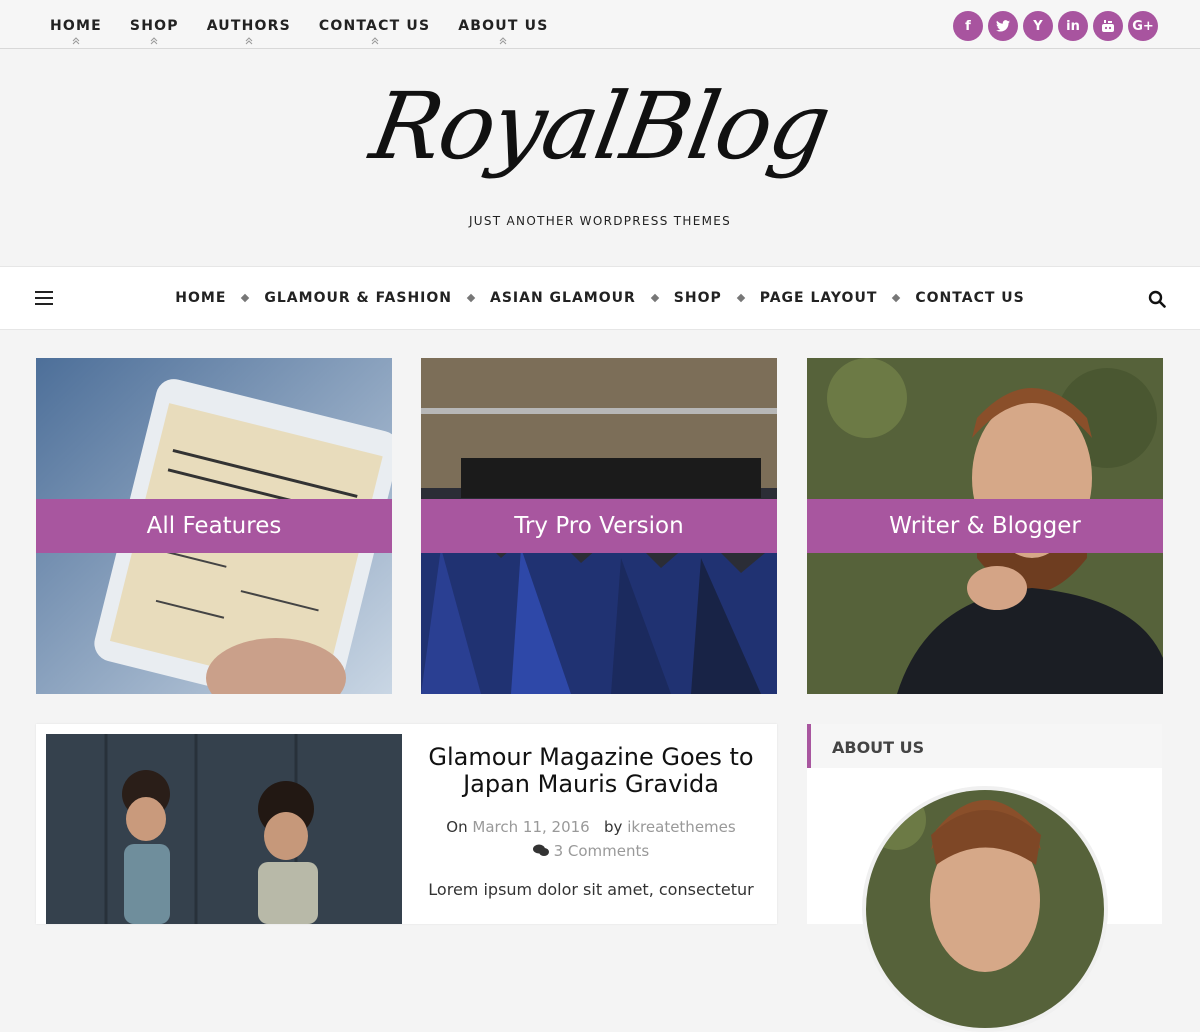  What do you see at coordinates (969, 298) in the screenshot?
I see `main-nav-contact-us: CONTACT US` at bounding box center [969, 298].